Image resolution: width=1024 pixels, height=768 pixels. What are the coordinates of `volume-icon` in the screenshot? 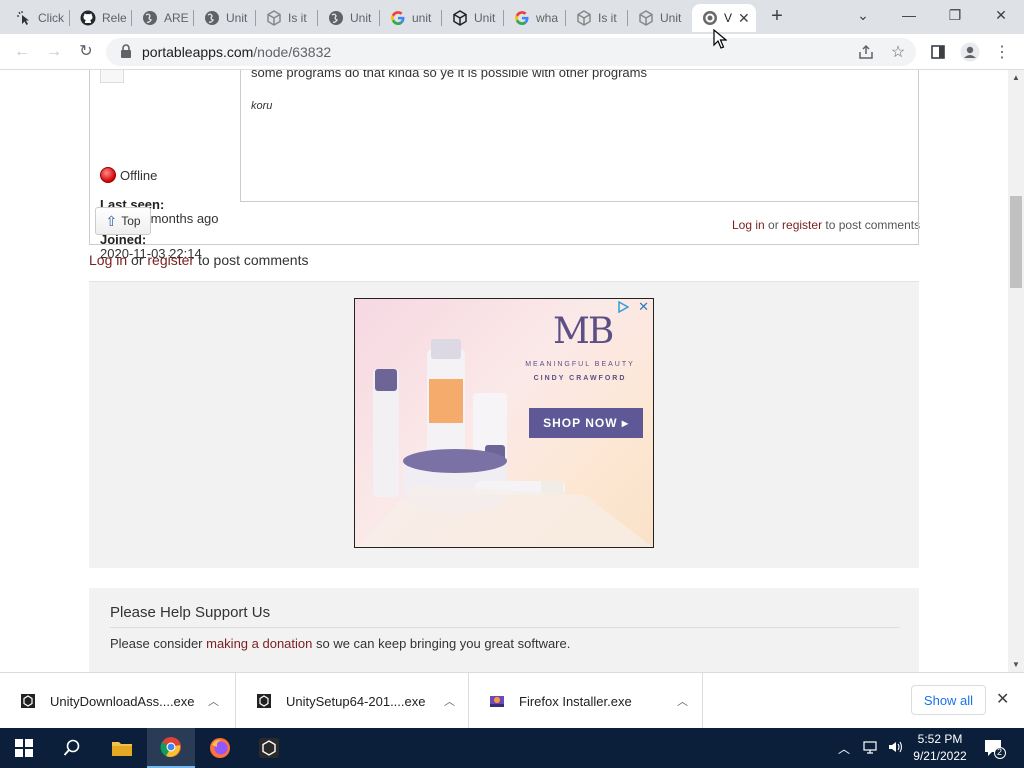 It's located at (896, 748).